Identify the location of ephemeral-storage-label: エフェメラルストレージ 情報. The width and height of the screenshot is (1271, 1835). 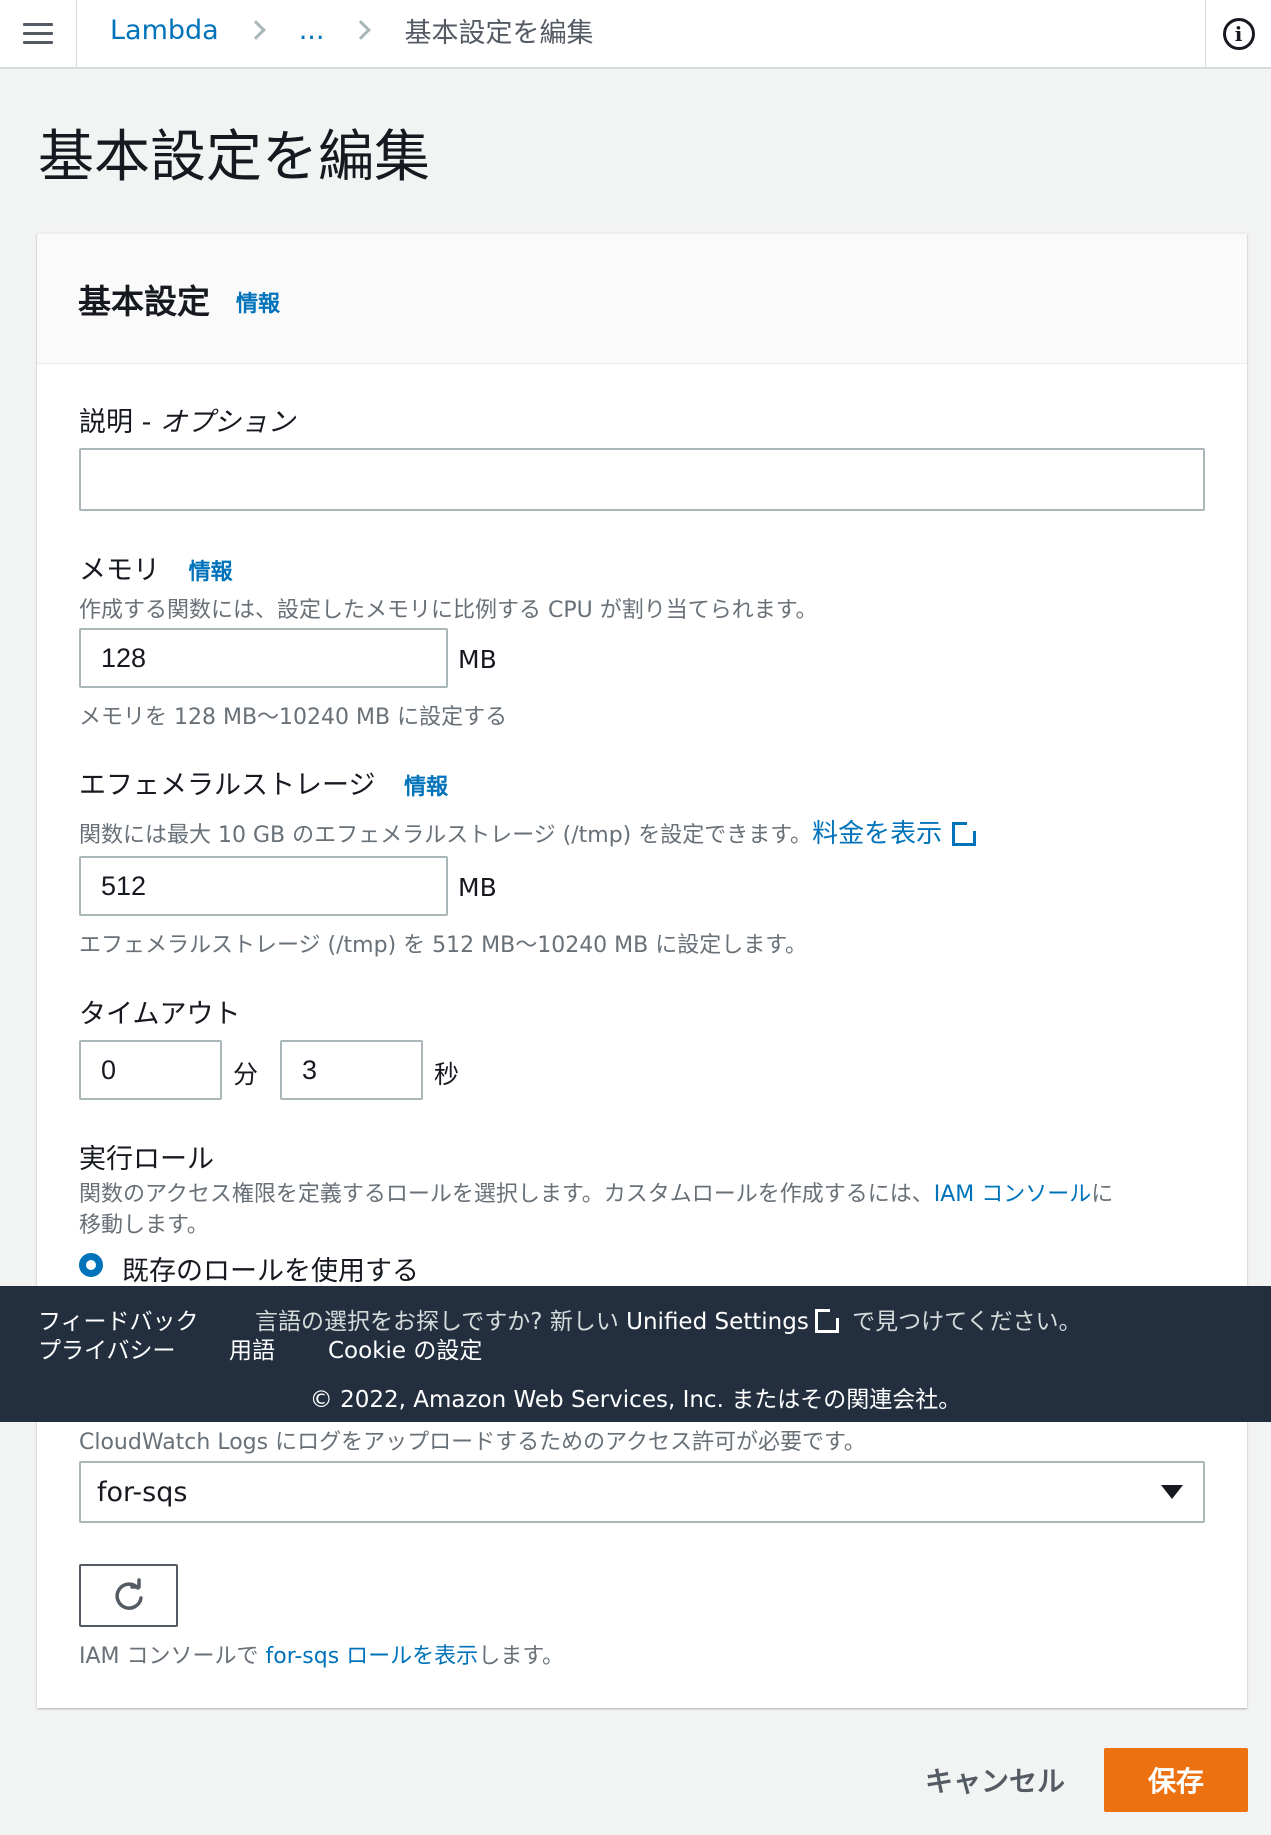
(263, 782).